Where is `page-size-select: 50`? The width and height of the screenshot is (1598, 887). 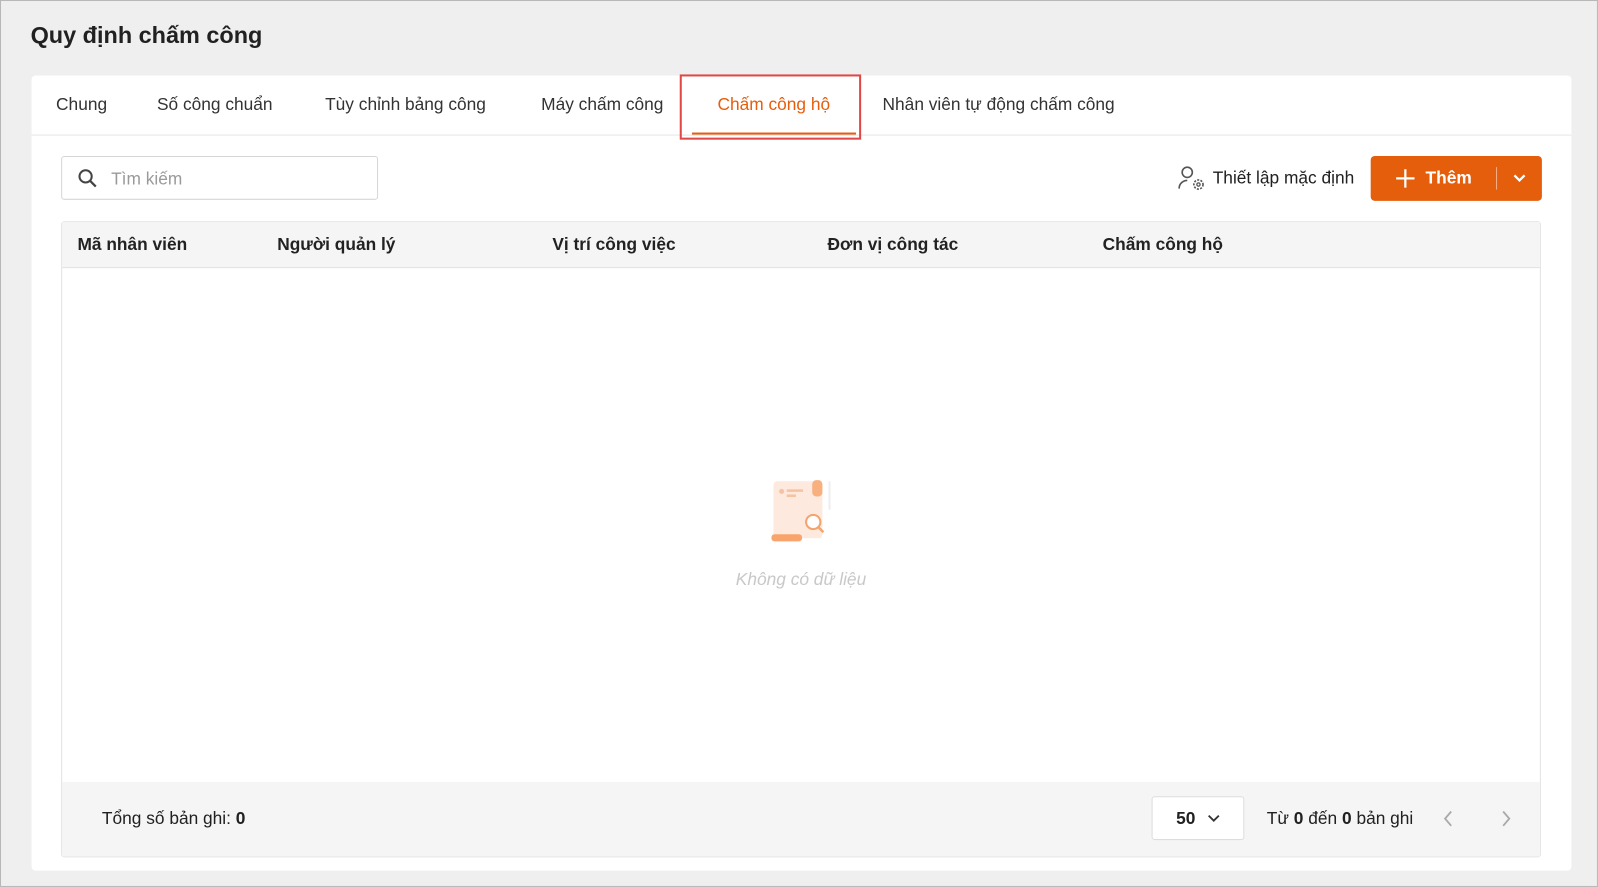
page-size-select: 50 is located at coordinates (1198, 818).